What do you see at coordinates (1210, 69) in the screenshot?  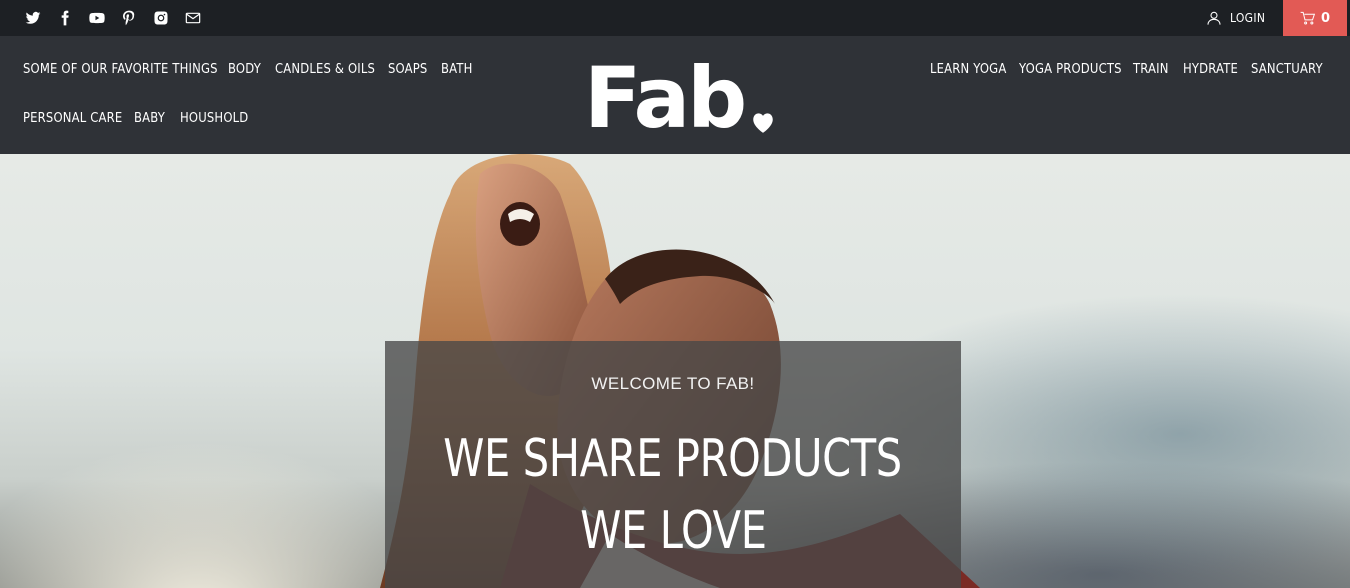 I see `nav-item-hydrate: HYDRATE` at bounding box center [1210, 69].